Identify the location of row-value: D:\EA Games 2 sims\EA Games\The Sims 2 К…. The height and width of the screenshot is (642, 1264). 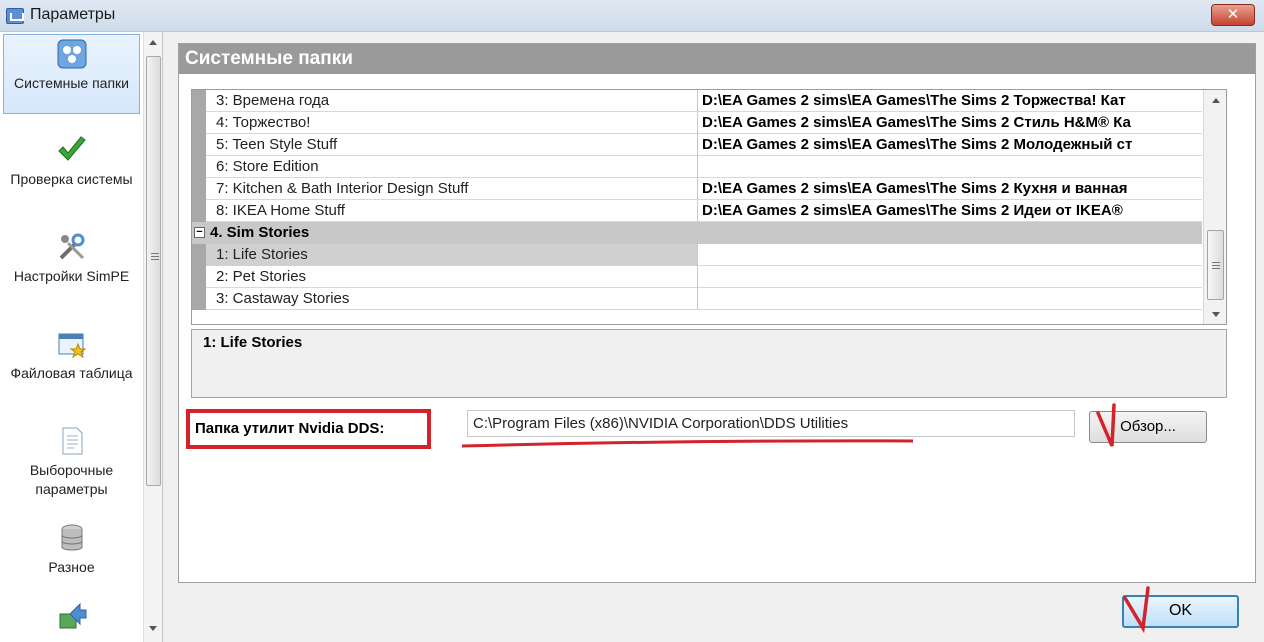
(950, 189).